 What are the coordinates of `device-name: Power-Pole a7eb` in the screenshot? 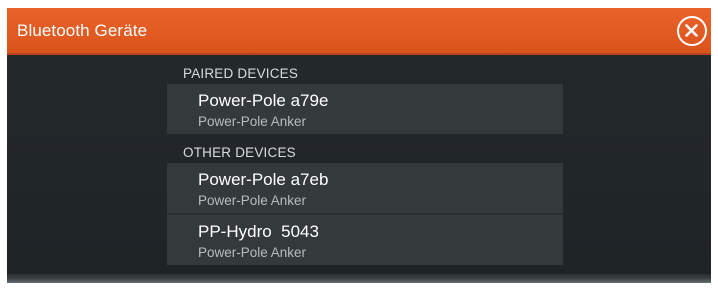 It's located at (263, 179).